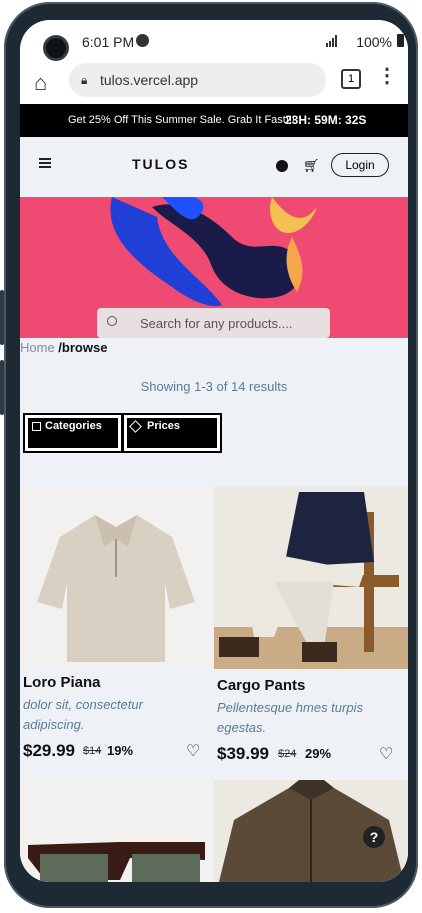 The width and height of the screenshot is (422, 913). Describe the element at coordinates (135, 426) in the screenshot. I see `tag-icon` at that location.